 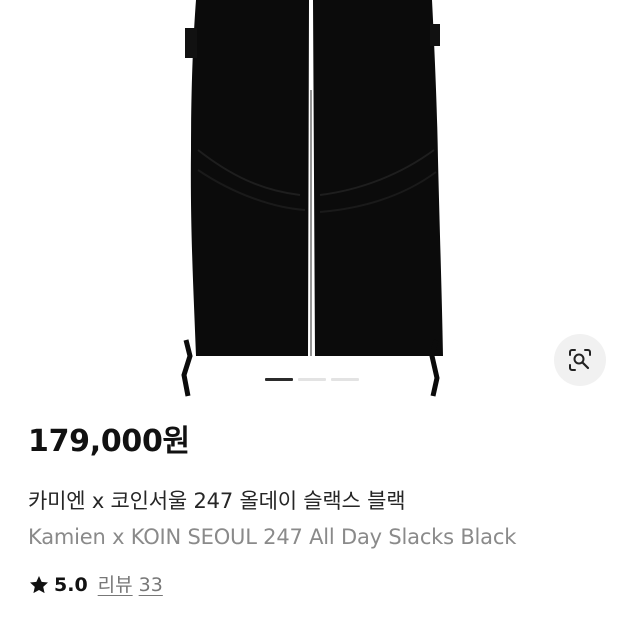 I want to click on visual-search-button, so click(x=580, y=360).